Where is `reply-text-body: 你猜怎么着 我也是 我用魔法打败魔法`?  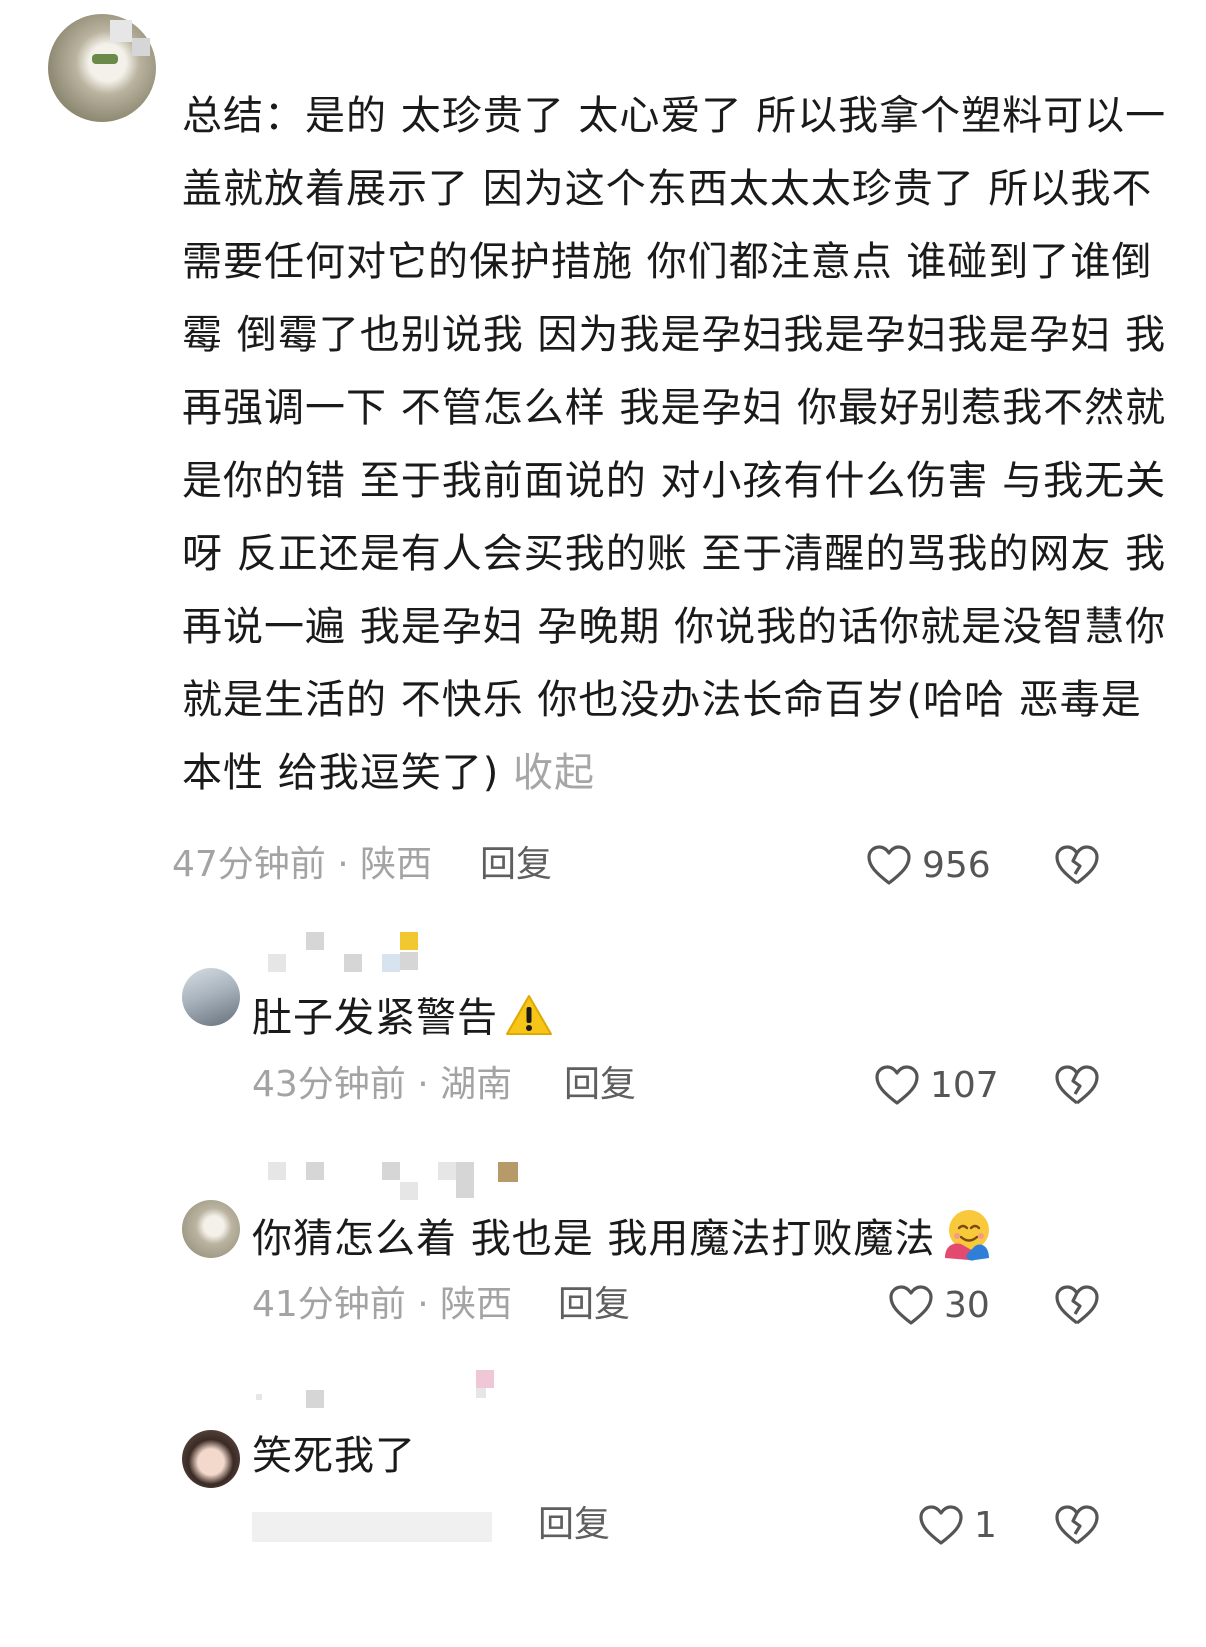
reply-text-body: 你猜怎么着 我也是 我用魔法打败魔法 is located at coordinates (594, 1239).